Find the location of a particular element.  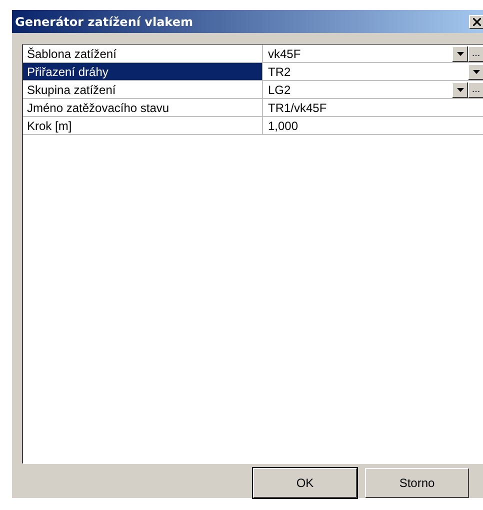

dialog-button: Storno is located at coordinates (417, 483).